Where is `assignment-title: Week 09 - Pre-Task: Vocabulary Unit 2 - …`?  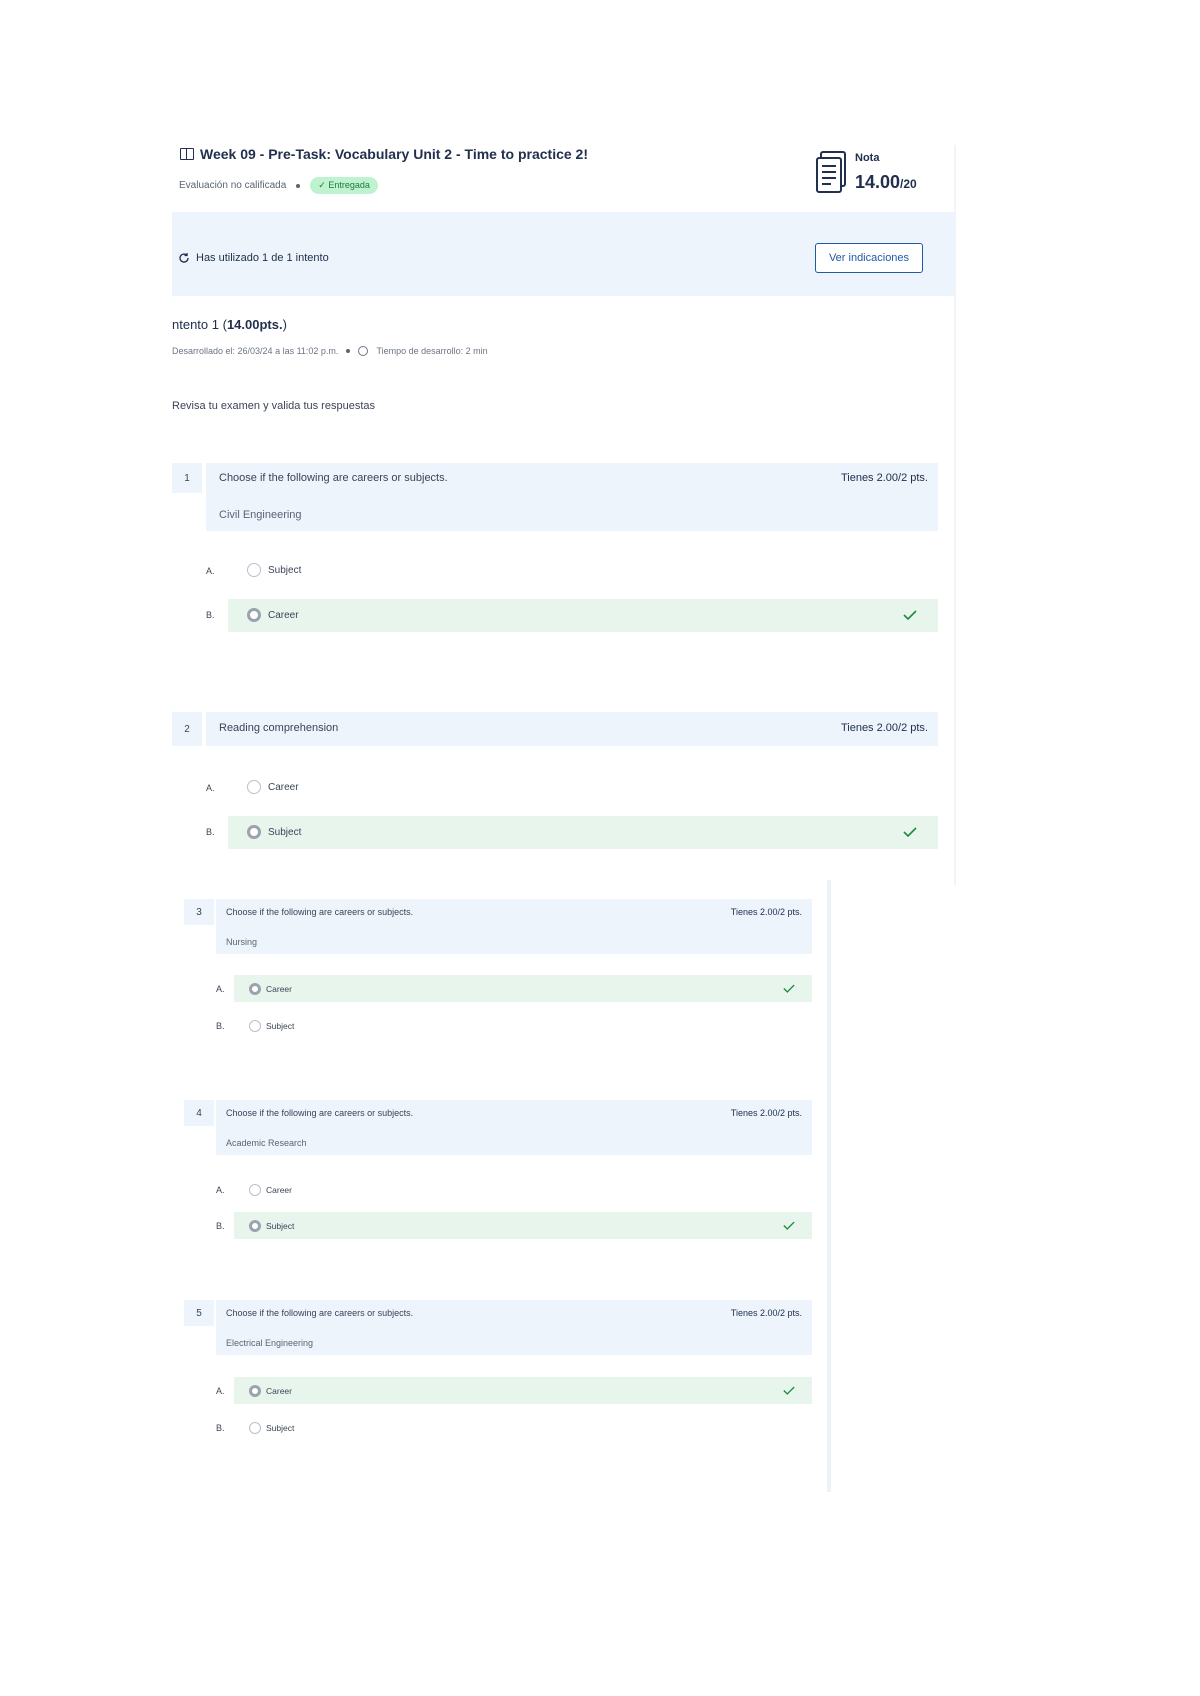
assignment-title: Week 09 - Pre-Task: Vocabulary Unit 2 - … is located at coordinates (394, 154).